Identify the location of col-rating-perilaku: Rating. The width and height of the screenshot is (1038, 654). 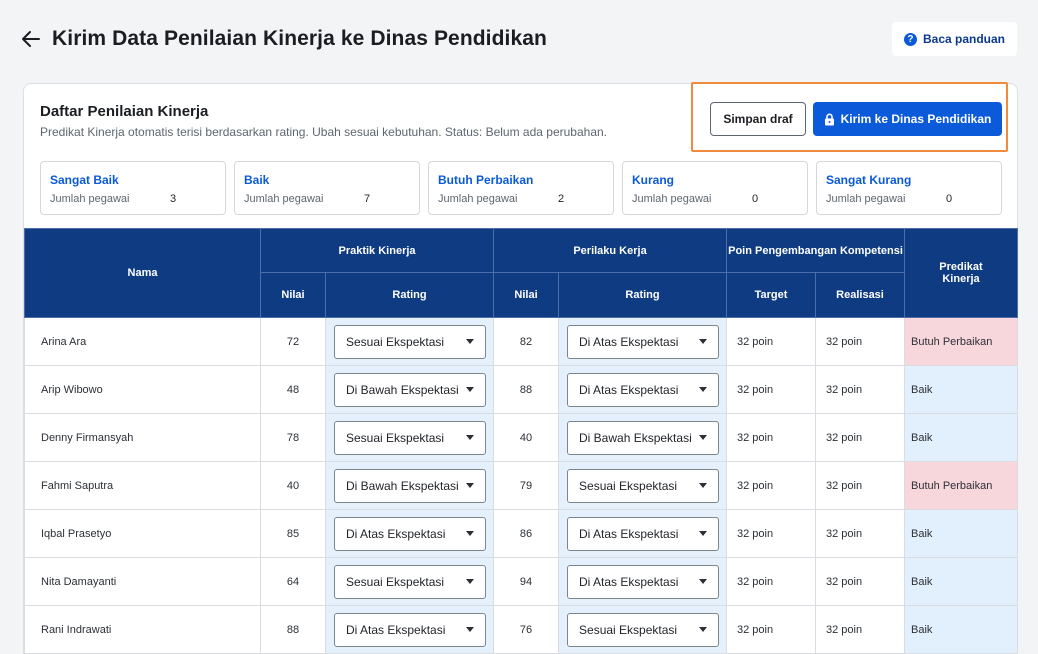
(643, 295).